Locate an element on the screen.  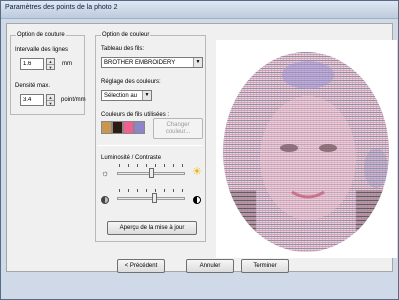
thread-table-value: BROTHER EMBROIDERY is located at coordinates (140, 63).